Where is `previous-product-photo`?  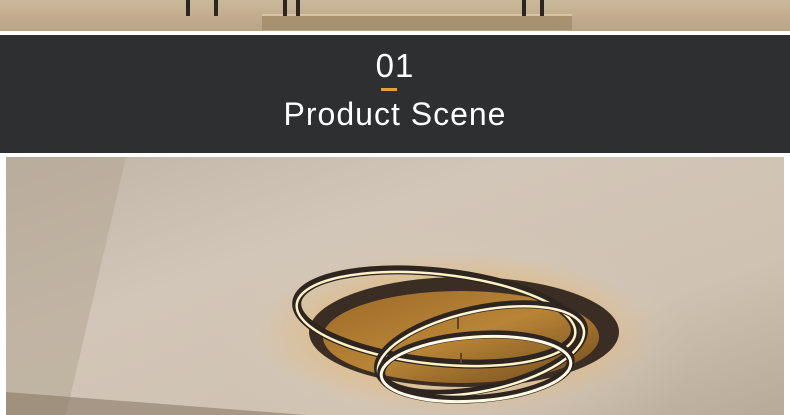
previous-product-photo is located at coordinates (395, 15).